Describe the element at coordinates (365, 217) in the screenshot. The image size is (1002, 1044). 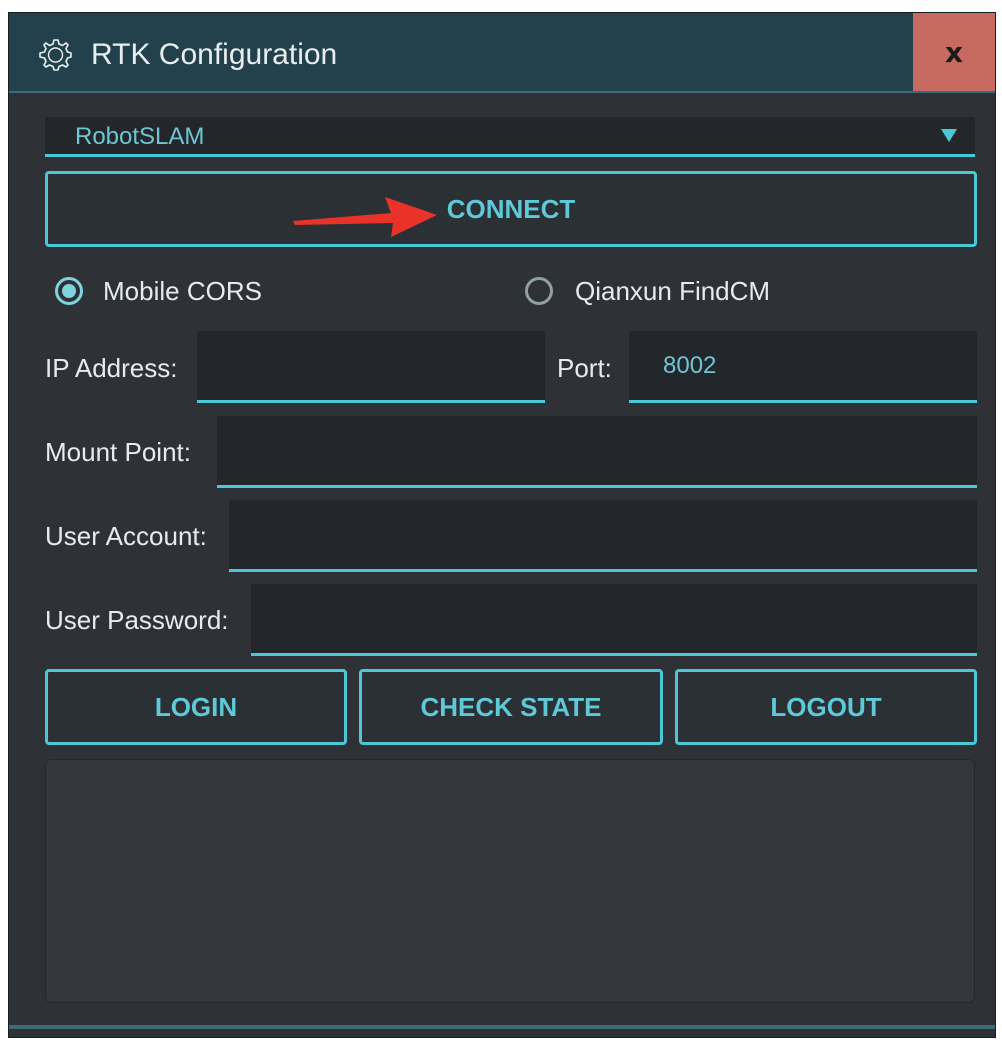
I see `red-arrow-annotation-icon` at that location.